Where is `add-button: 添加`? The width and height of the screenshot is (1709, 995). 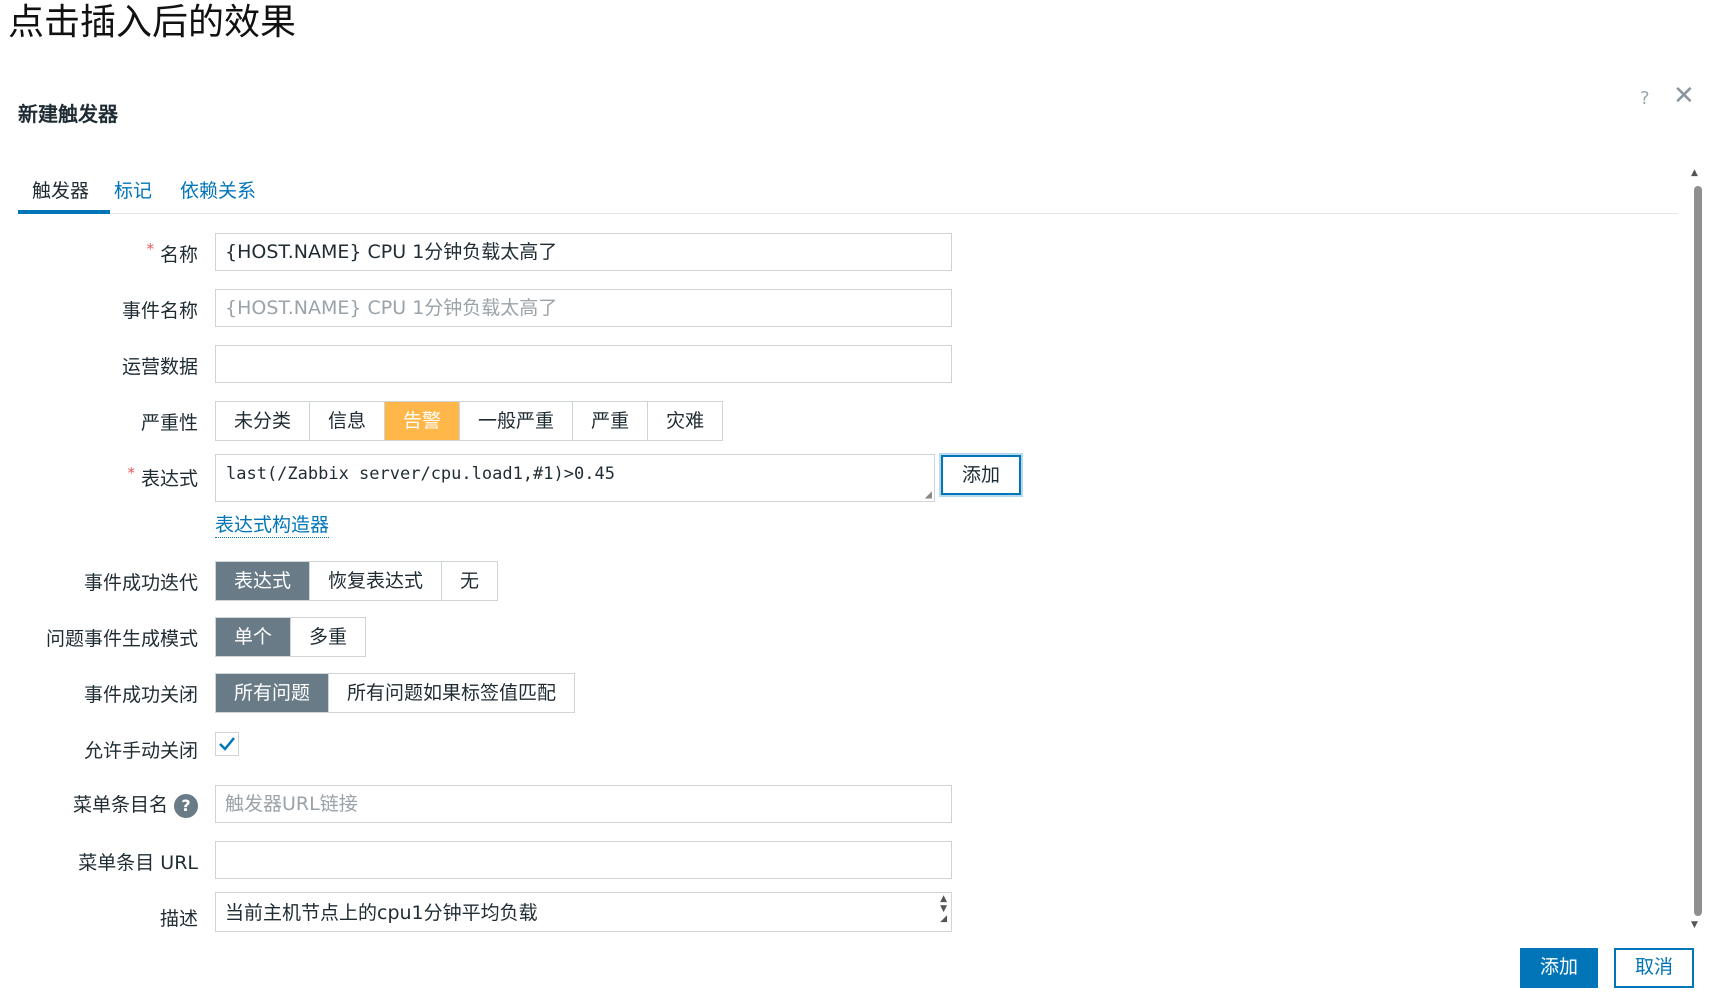 add-button: 添加 is located at coordinates (1559, 968).